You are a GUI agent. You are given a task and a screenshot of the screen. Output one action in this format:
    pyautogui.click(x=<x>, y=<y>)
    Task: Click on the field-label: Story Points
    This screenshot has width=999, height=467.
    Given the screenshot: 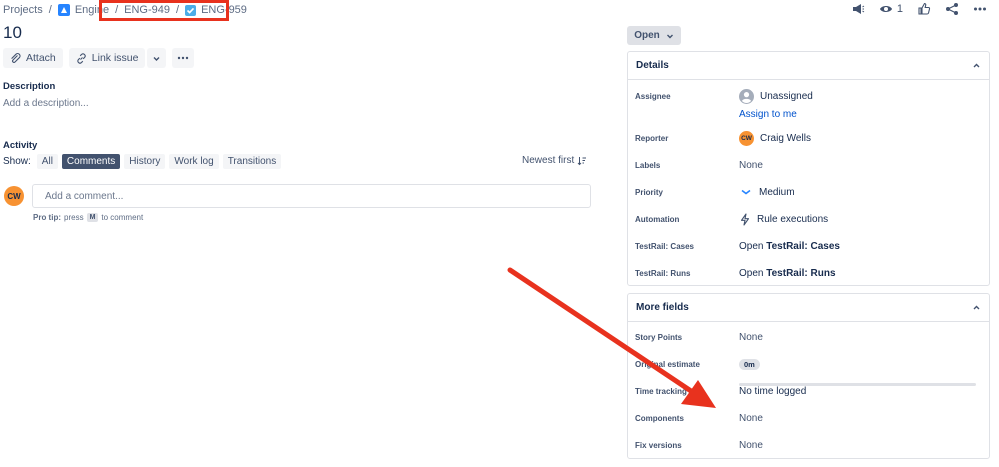 What is the action you would take?
    pyautogui.click(x=659, y=337)
    